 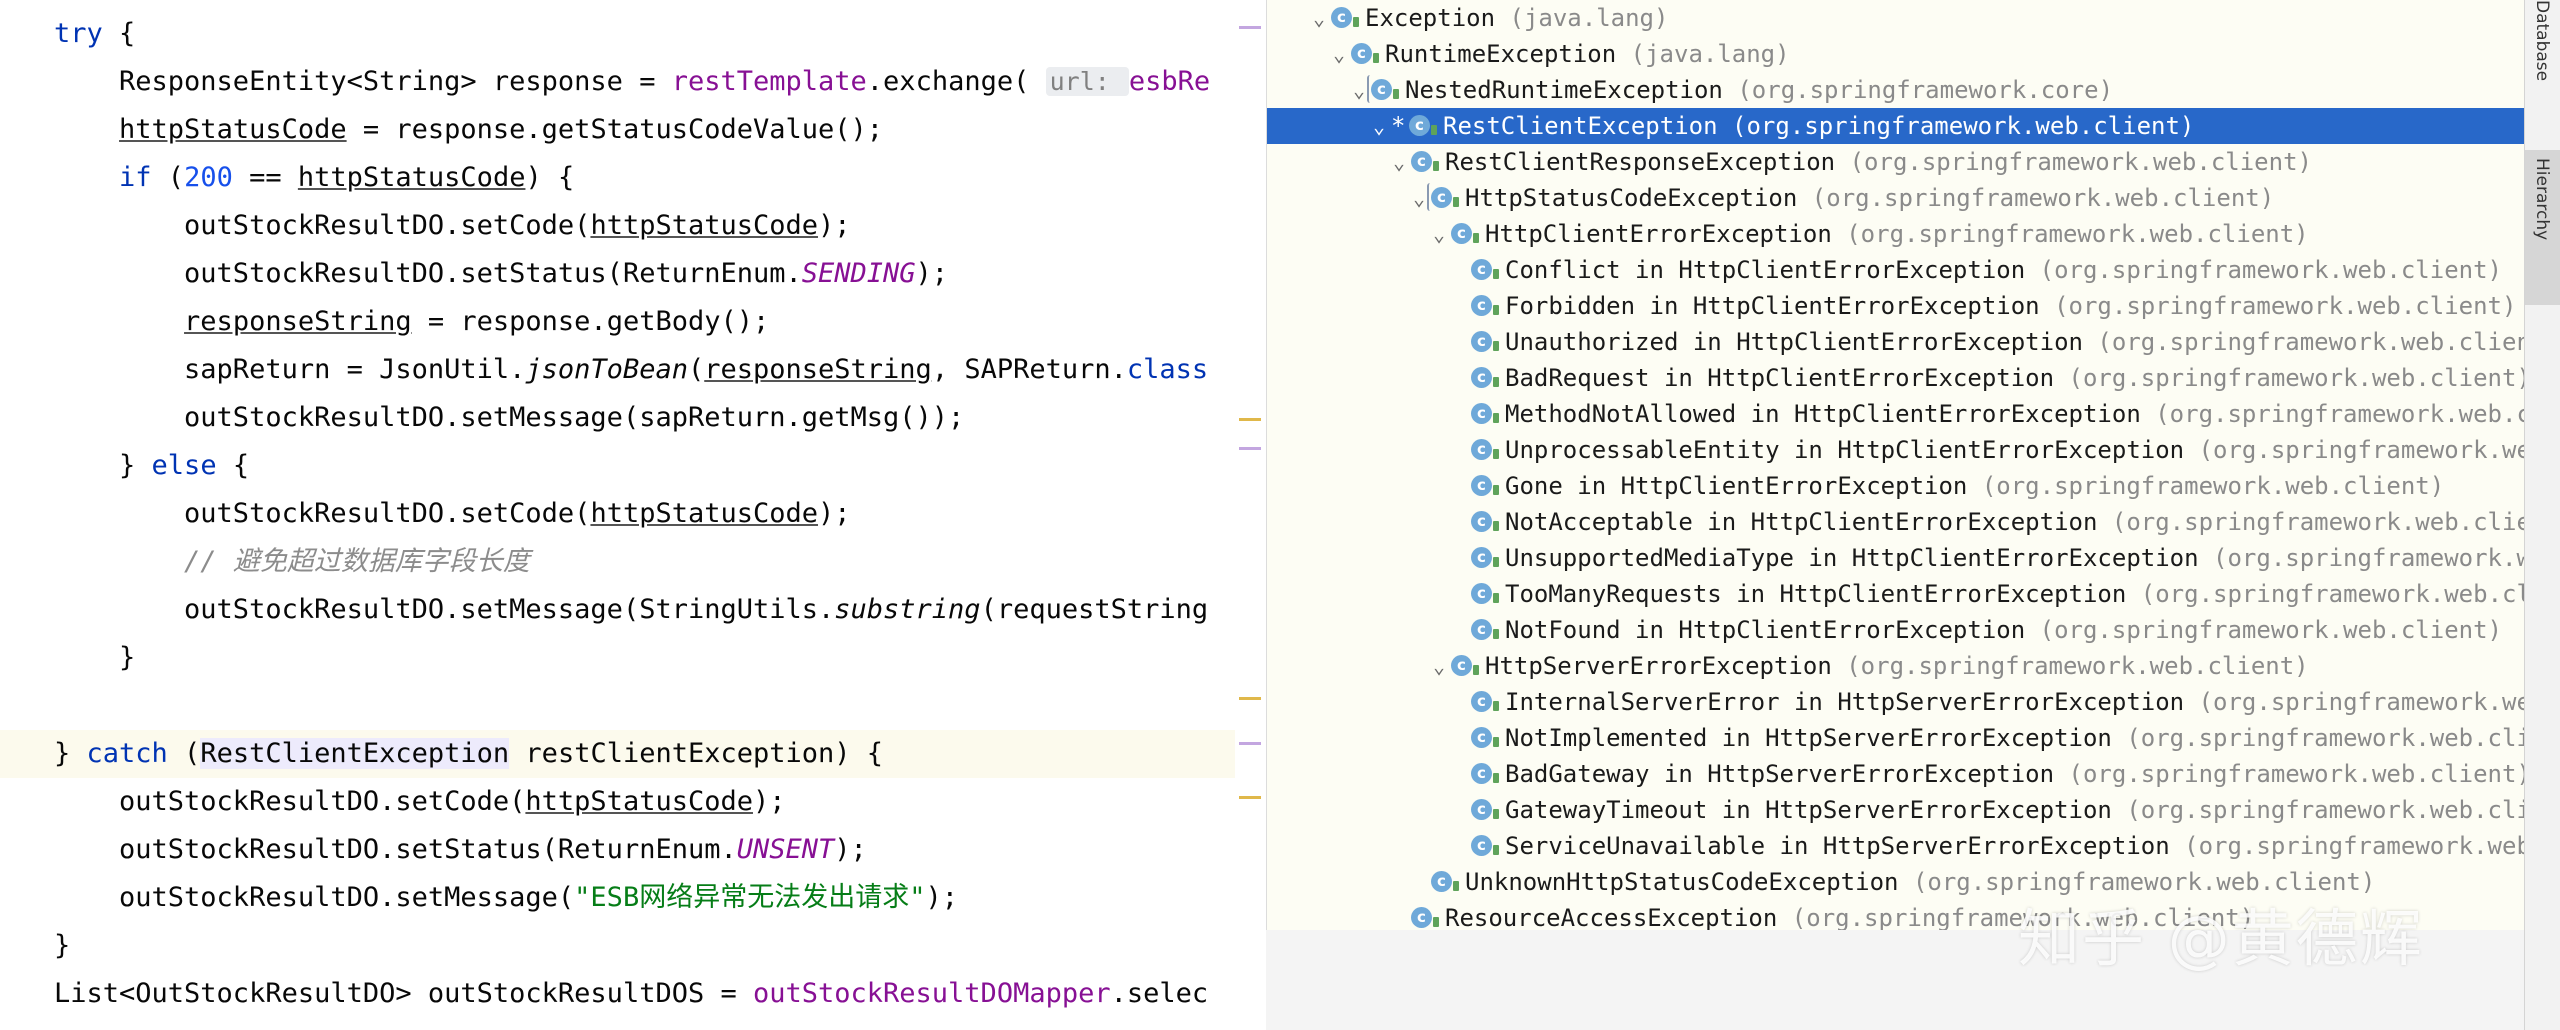 What do you see at coordinates (2542, 227) in the screenshot?
I see `hierarchy-tool-tab: Hierarchy` at bounding box center [2542, 227].